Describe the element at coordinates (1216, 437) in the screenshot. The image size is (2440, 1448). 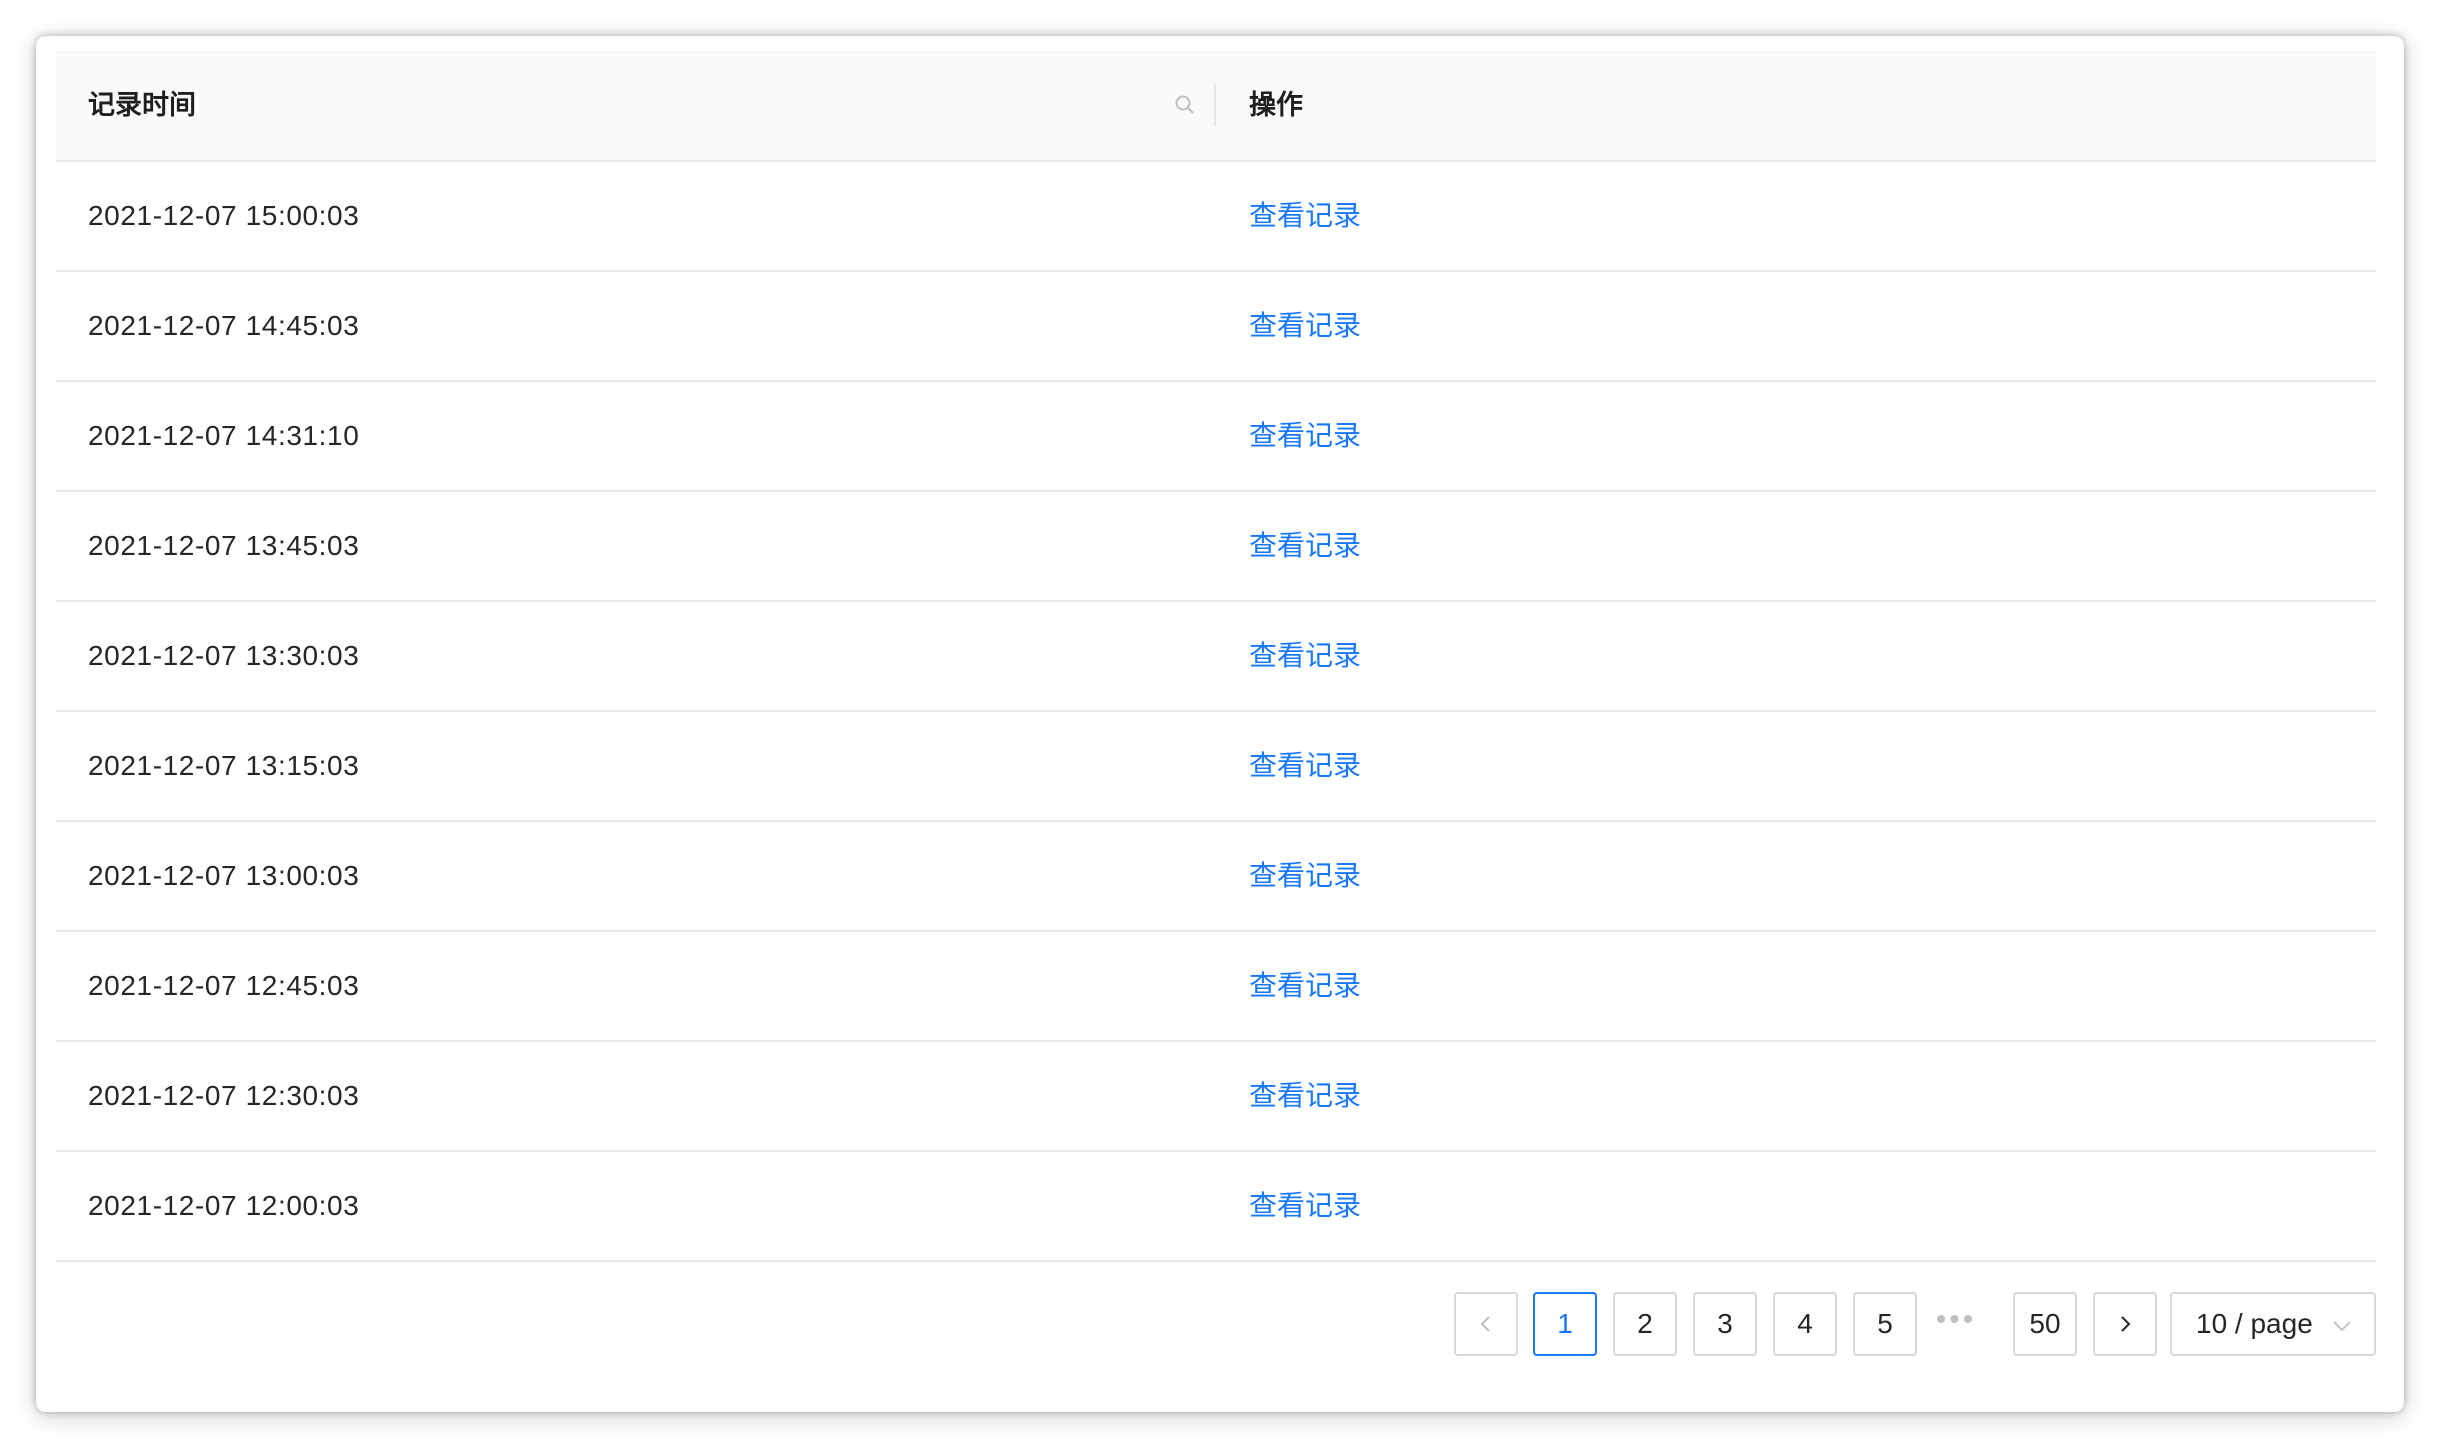
I see `table-row: 2021-12-07 14:31:10 查看记录` at that location.